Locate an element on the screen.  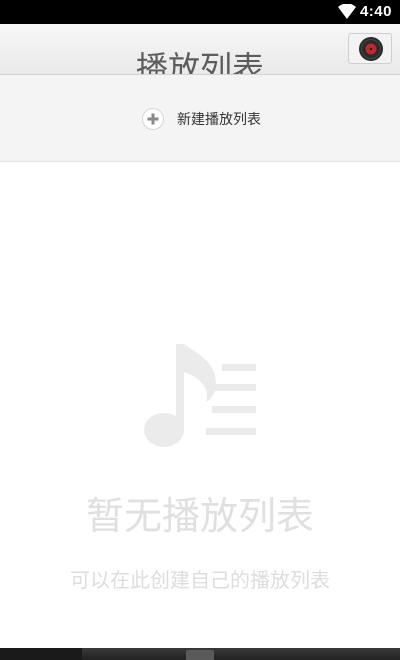
new-playlist-panel: 新建播放列表 is located at coordinates (200, 118).